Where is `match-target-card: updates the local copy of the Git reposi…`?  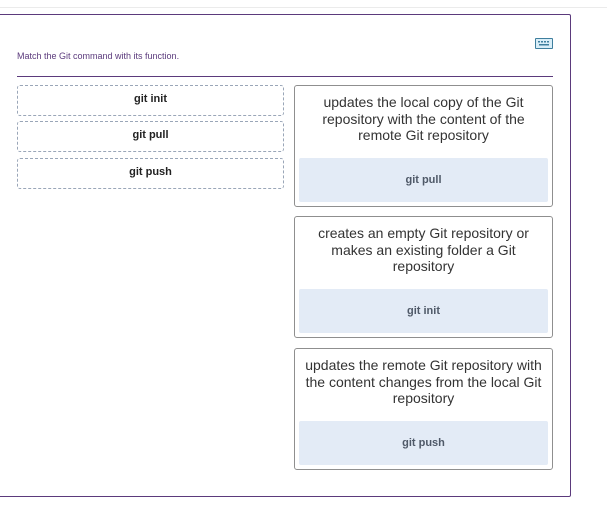 match-target-card: updates the local copy of the Git reposi… is located at coordinates (423, 146).